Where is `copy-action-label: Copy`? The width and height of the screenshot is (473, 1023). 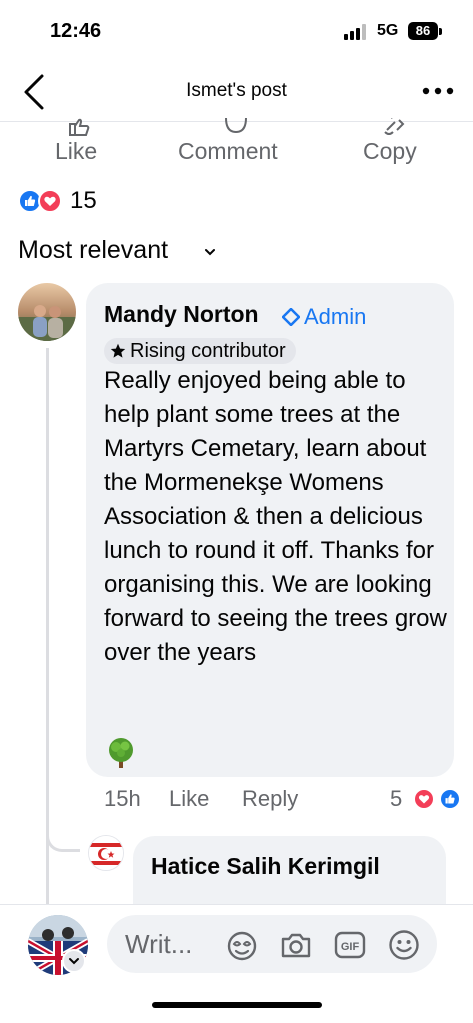
copy-action-label: Copy is located at coordinates (390, 151).